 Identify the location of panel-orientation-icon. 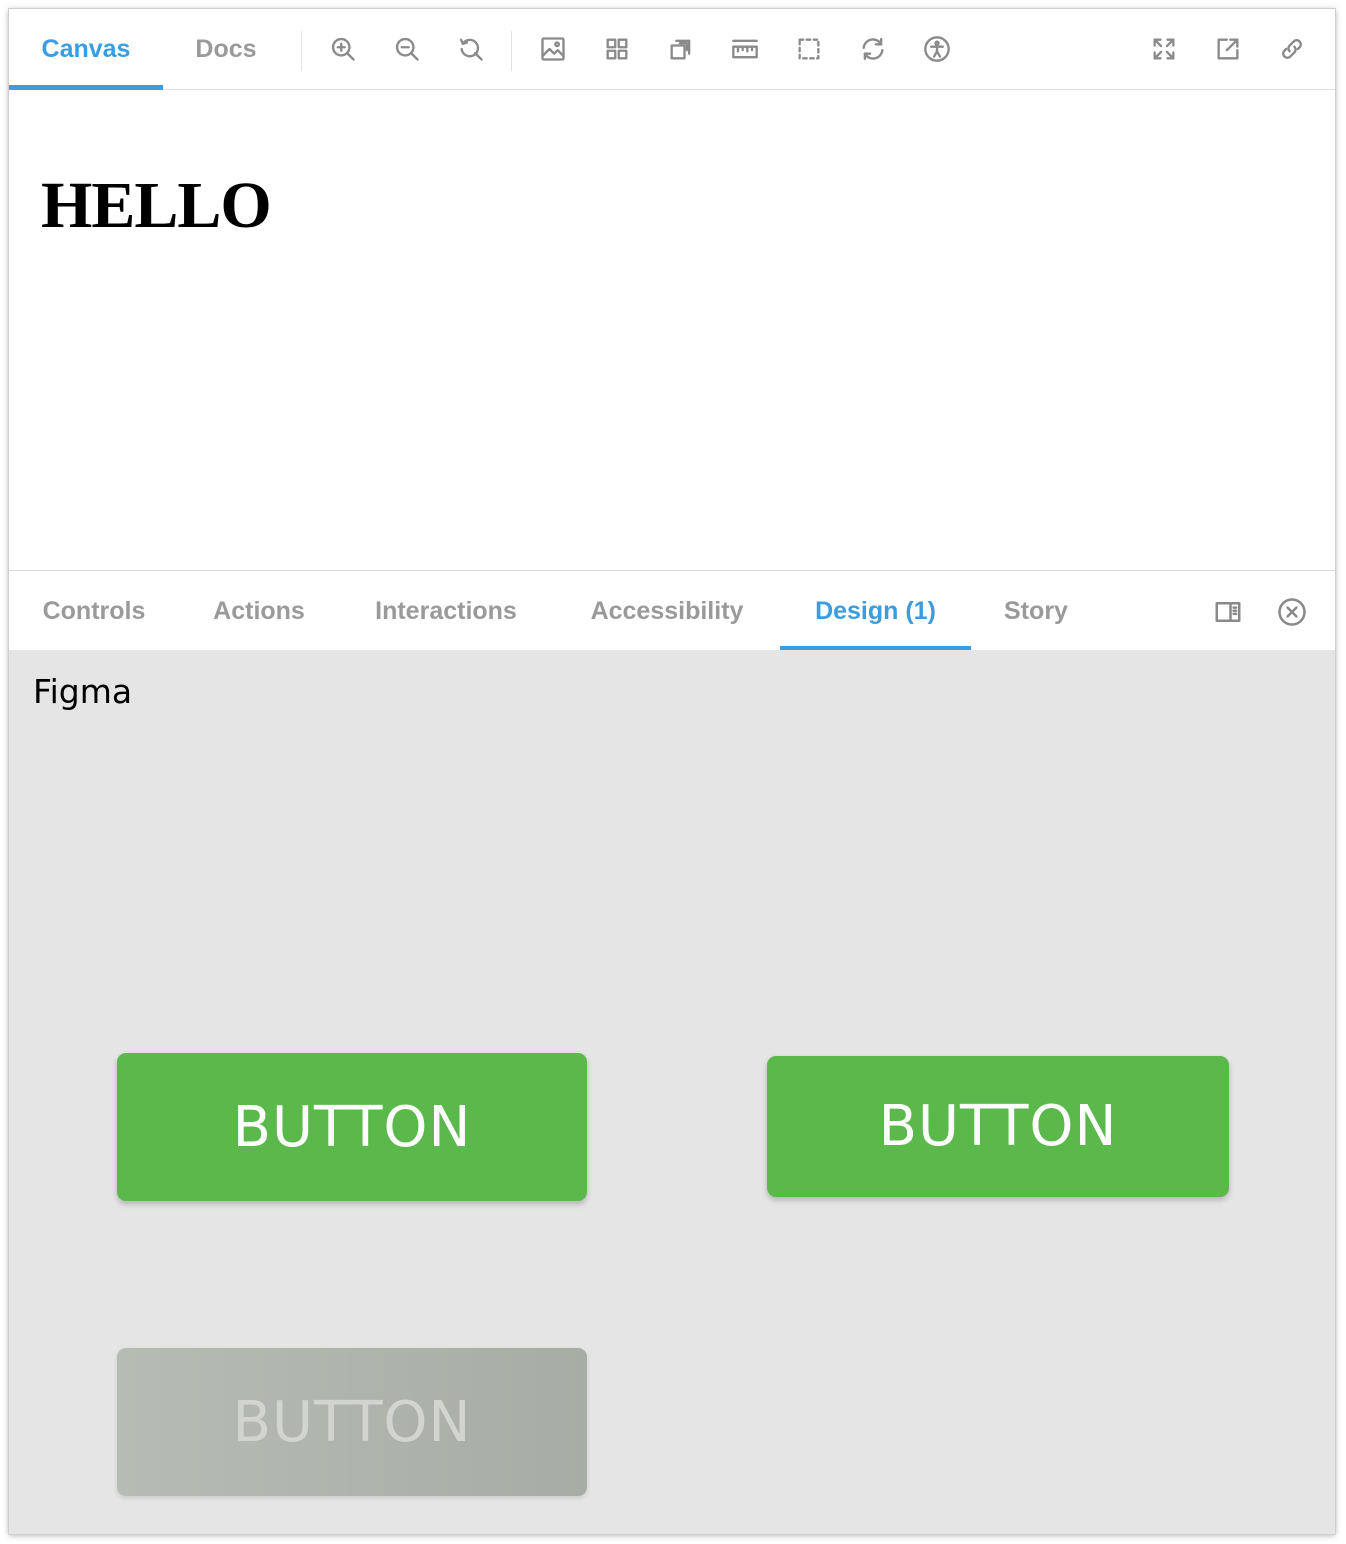
(1228, 612).